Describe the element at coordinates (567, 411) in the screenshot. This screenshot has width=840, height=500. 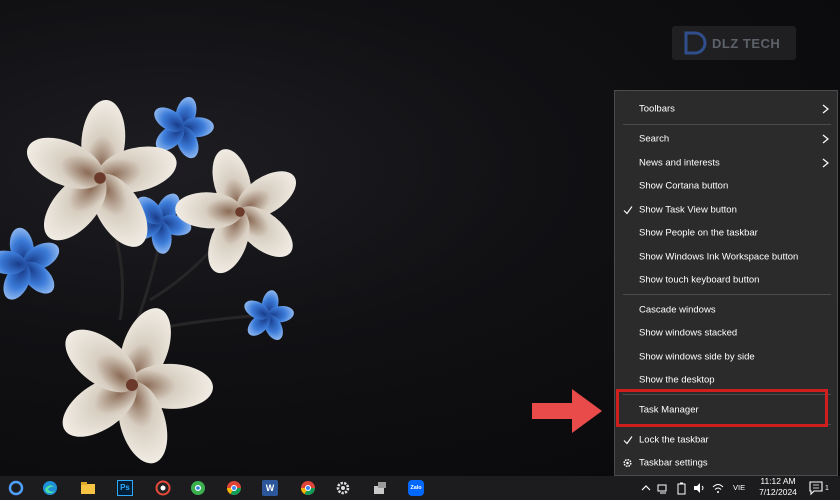
I see `red-arrow-icon` at that location.